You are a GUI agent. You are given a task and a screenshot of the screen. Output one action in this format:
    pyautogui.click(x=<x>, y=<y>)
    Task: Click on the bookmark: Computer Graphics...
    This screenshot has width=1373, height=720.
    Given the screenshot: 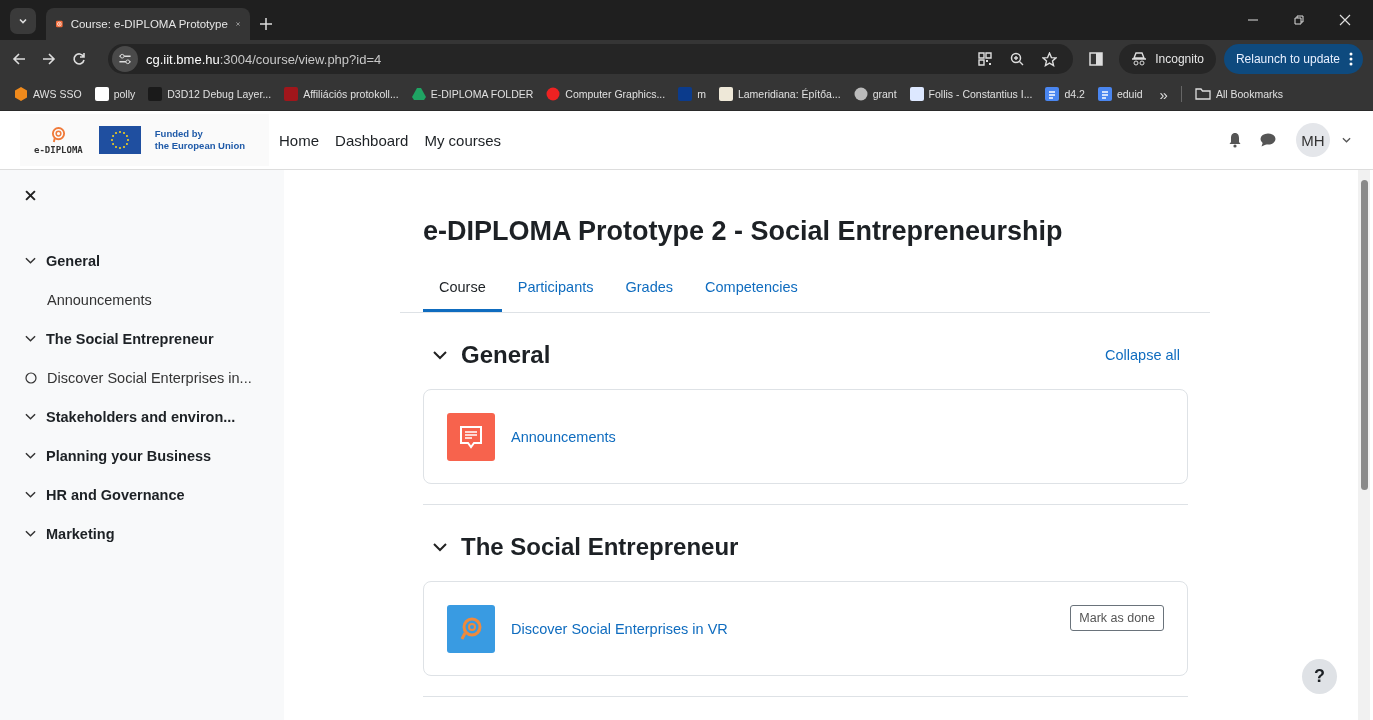 What is the action you would take?
    pyautogui.click(x=606, y=94)
    